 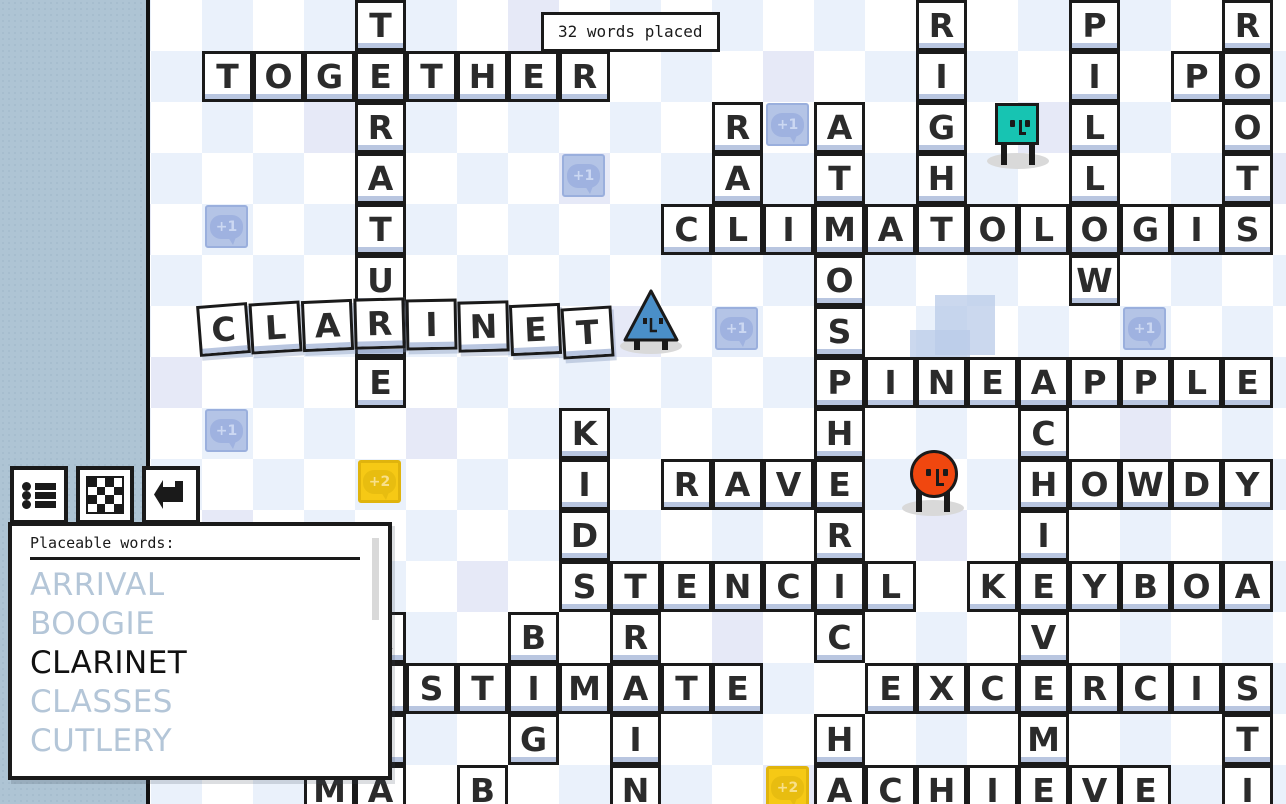 What do you see at coordinates (535, 329) in the screenshot?
I see `dragged-letter-tile: E` at bounding box center [535, 329].